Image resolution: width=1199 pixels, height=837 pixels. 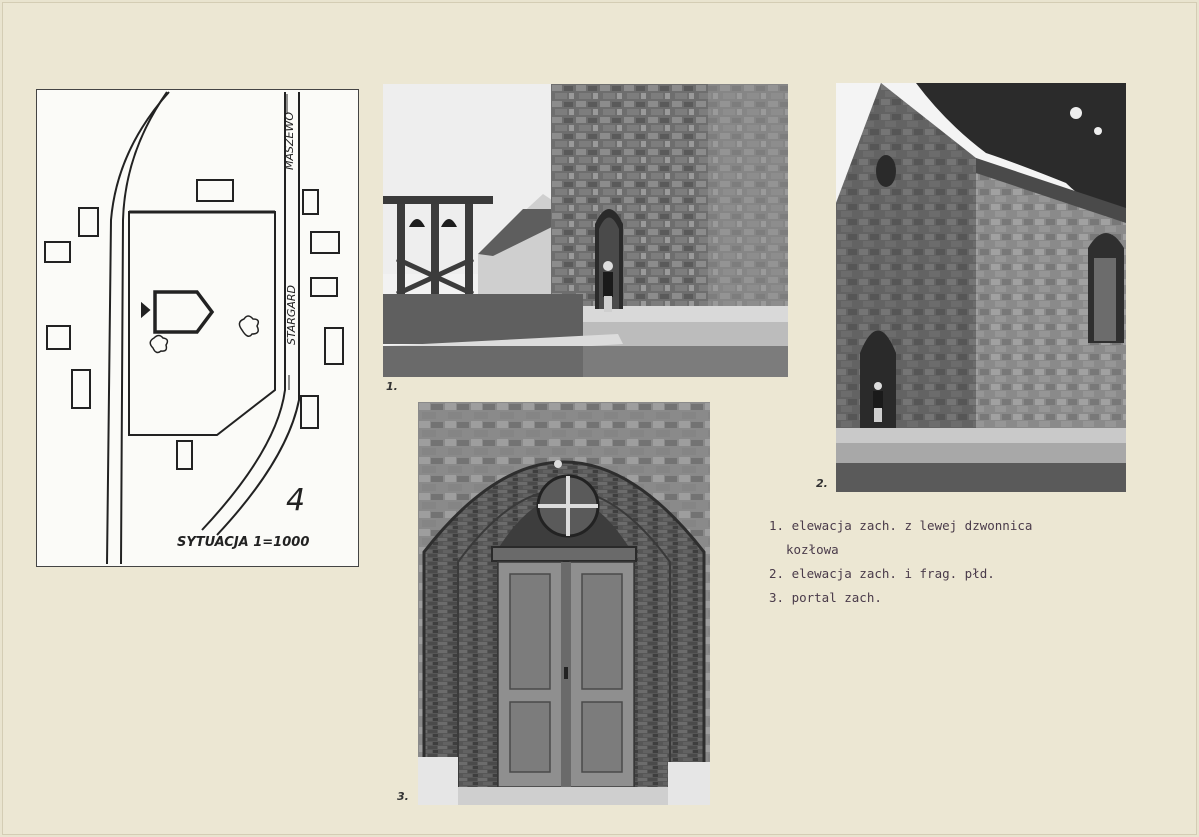 What do you see at coordinates (901, 525) in the screenshot?
I see `caption-1-line-1: 1. elewacja zach. z lewej dzwonnica` at bounding box center [901, 525].